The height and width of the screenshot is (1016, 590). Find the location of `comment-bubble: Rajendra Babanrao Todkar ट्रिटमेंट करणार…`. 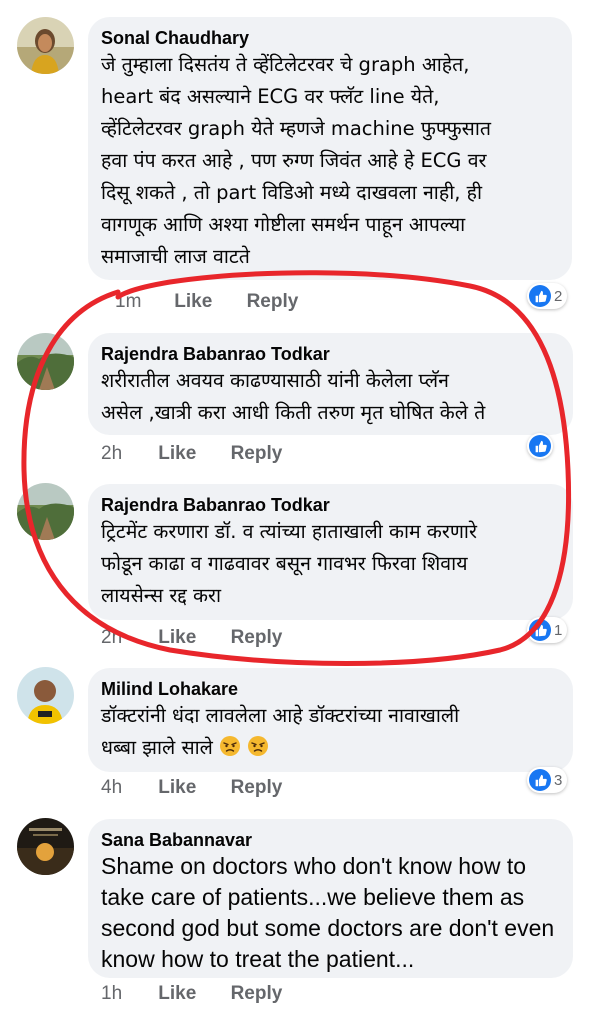

comment-bubble: Rajendra Babanrao Todkar ट्रिटमेंट करणार… is located at coordinates (330, 552).